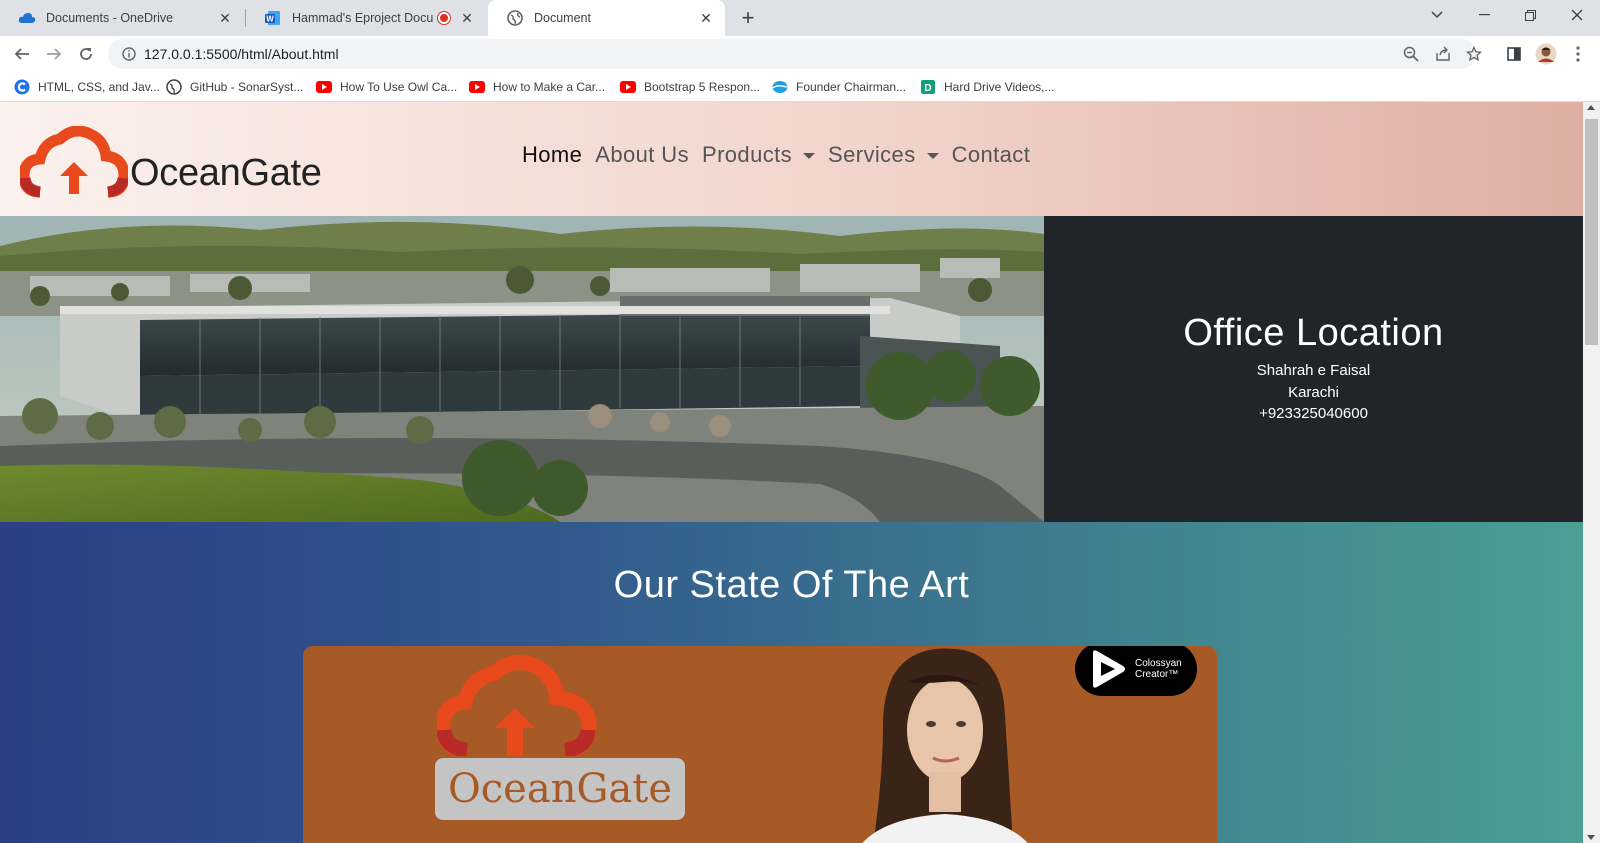 This screenshot has width=1600, height=843. I want to click on close-window-button, so click(1577, 15).